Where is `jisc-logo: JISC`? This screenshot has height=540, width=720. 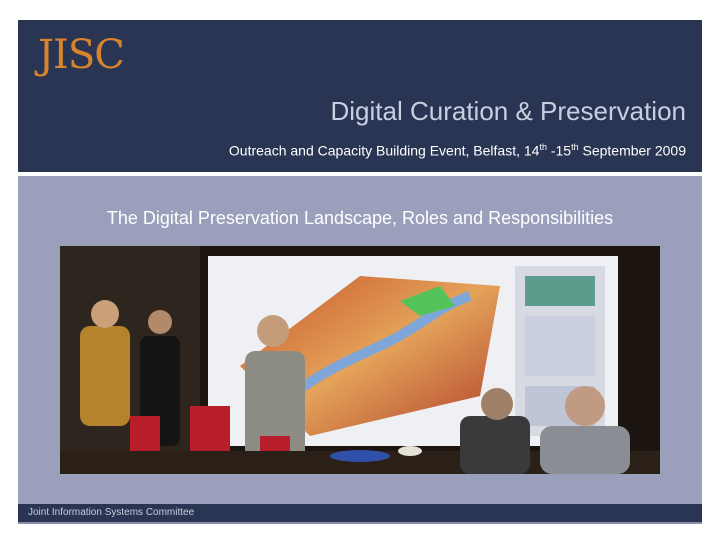
jisc-logo: JISC is located at coordinates (81, 55).